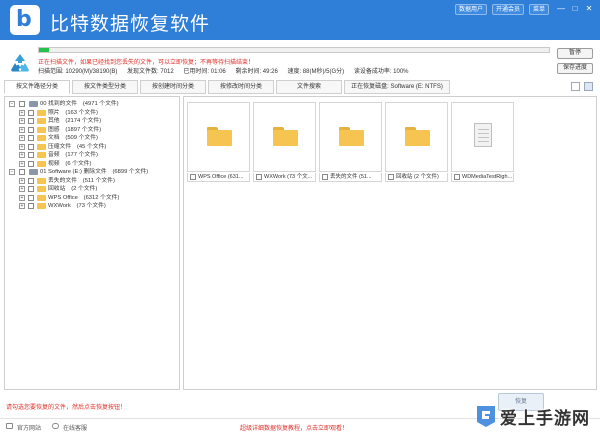  Describe the element at coordinates (300, 20) in the screenshot. I see `title-bar: b 比特数据恢复软件 数据用户 开通会员 菜单 — □ ✕` at that location.